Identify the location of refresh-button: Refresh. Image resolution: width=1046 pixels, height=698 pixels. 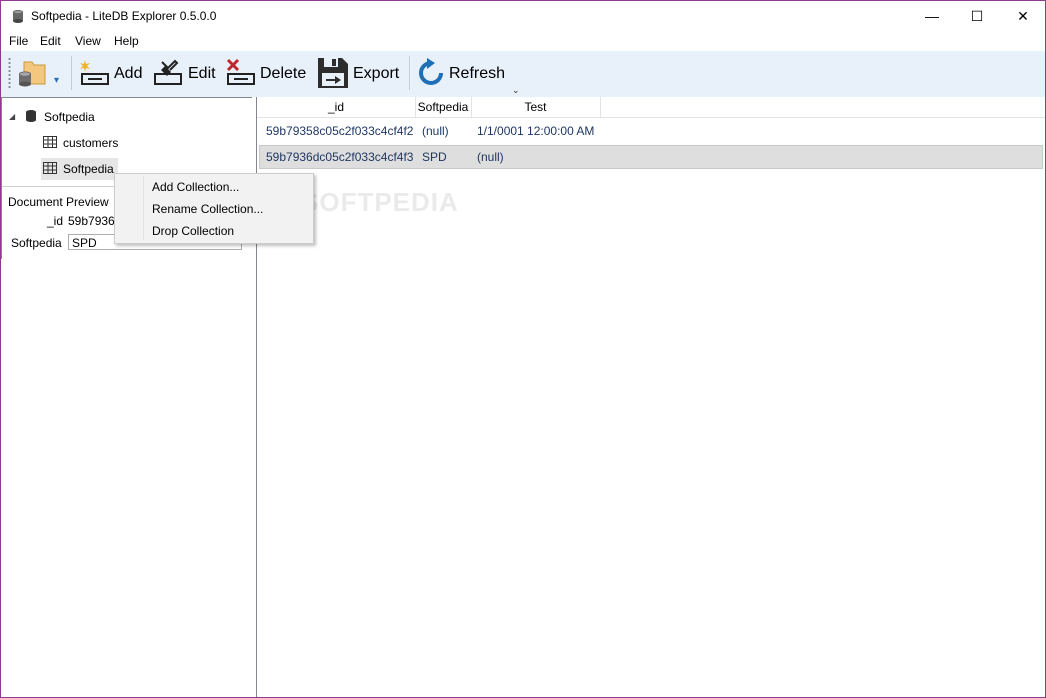
(460, 74).